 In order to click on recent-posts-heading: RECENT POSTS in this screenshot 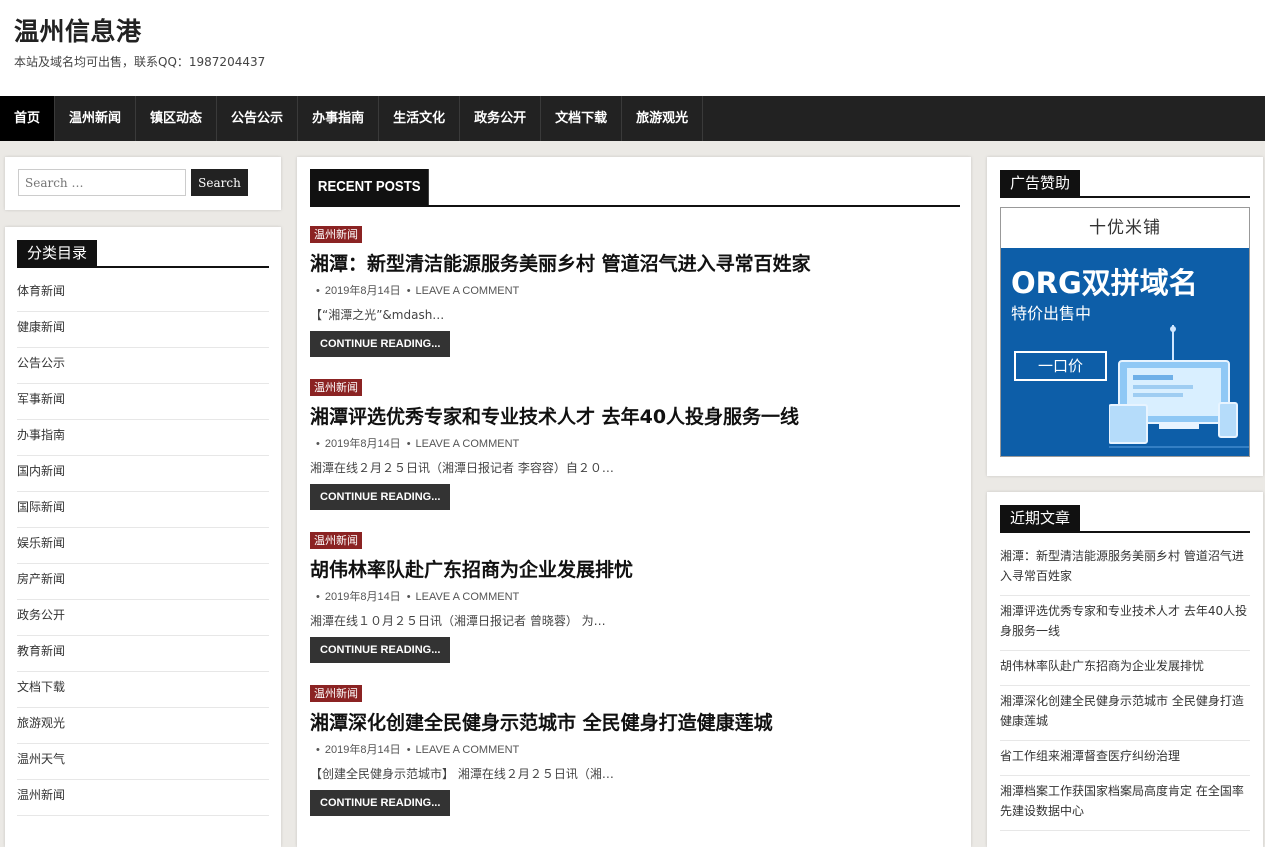, I will do `click(635, 188)`.